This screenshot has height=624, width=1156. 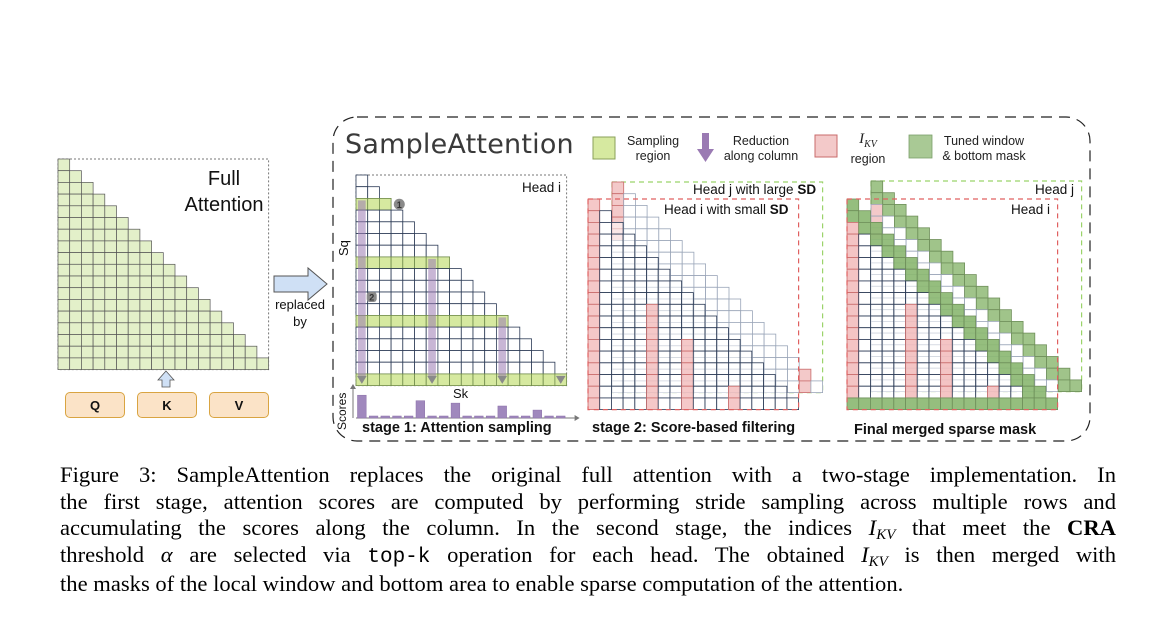 What do you see at coordinates (868, 142) in the screenshot?
I see `legend-ikv-math: IKV` at bounding box center [868, 142].